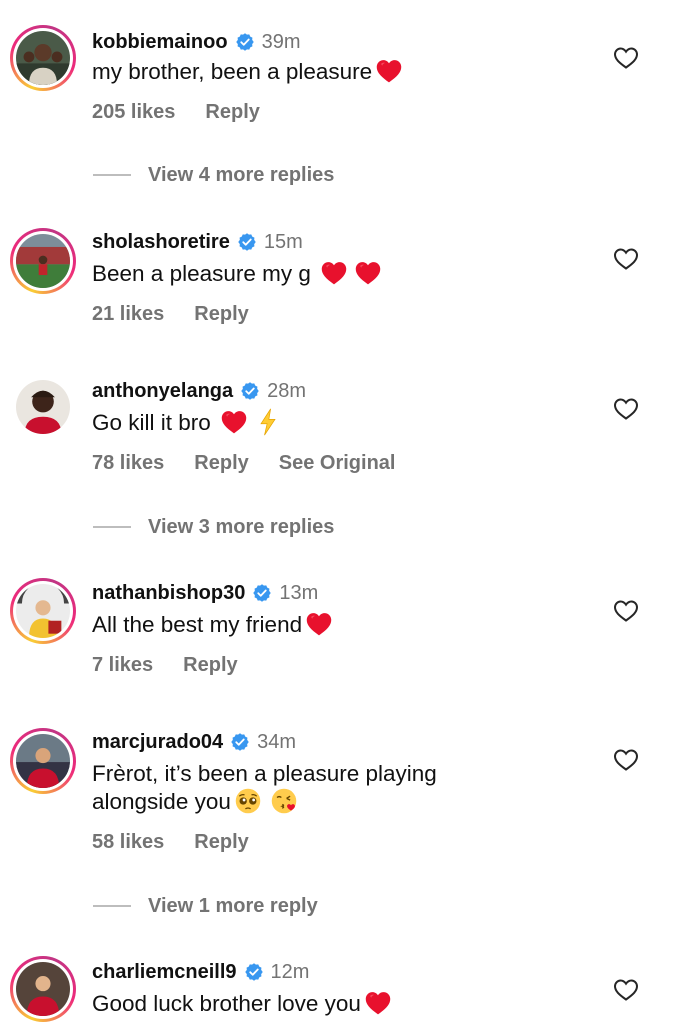 This screenshot has height=1024, width=678. Describe the element at coordinates (248, 801) in the screenshot. I see `pleading-face-emoji` at that location.